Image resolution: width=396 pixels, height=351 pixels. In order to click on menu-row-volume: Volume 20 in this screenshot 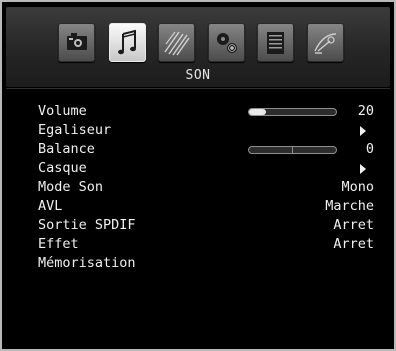, I will do `click(206, 112)`.